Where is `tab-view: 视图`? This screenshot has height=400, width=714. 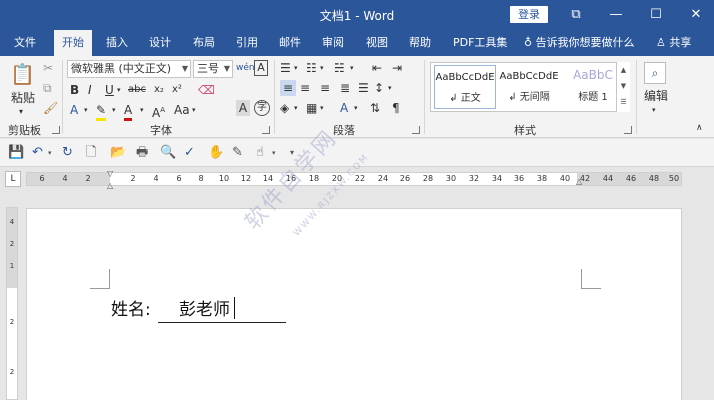 tab-view: 视图 is located at coordinates (377, 43).